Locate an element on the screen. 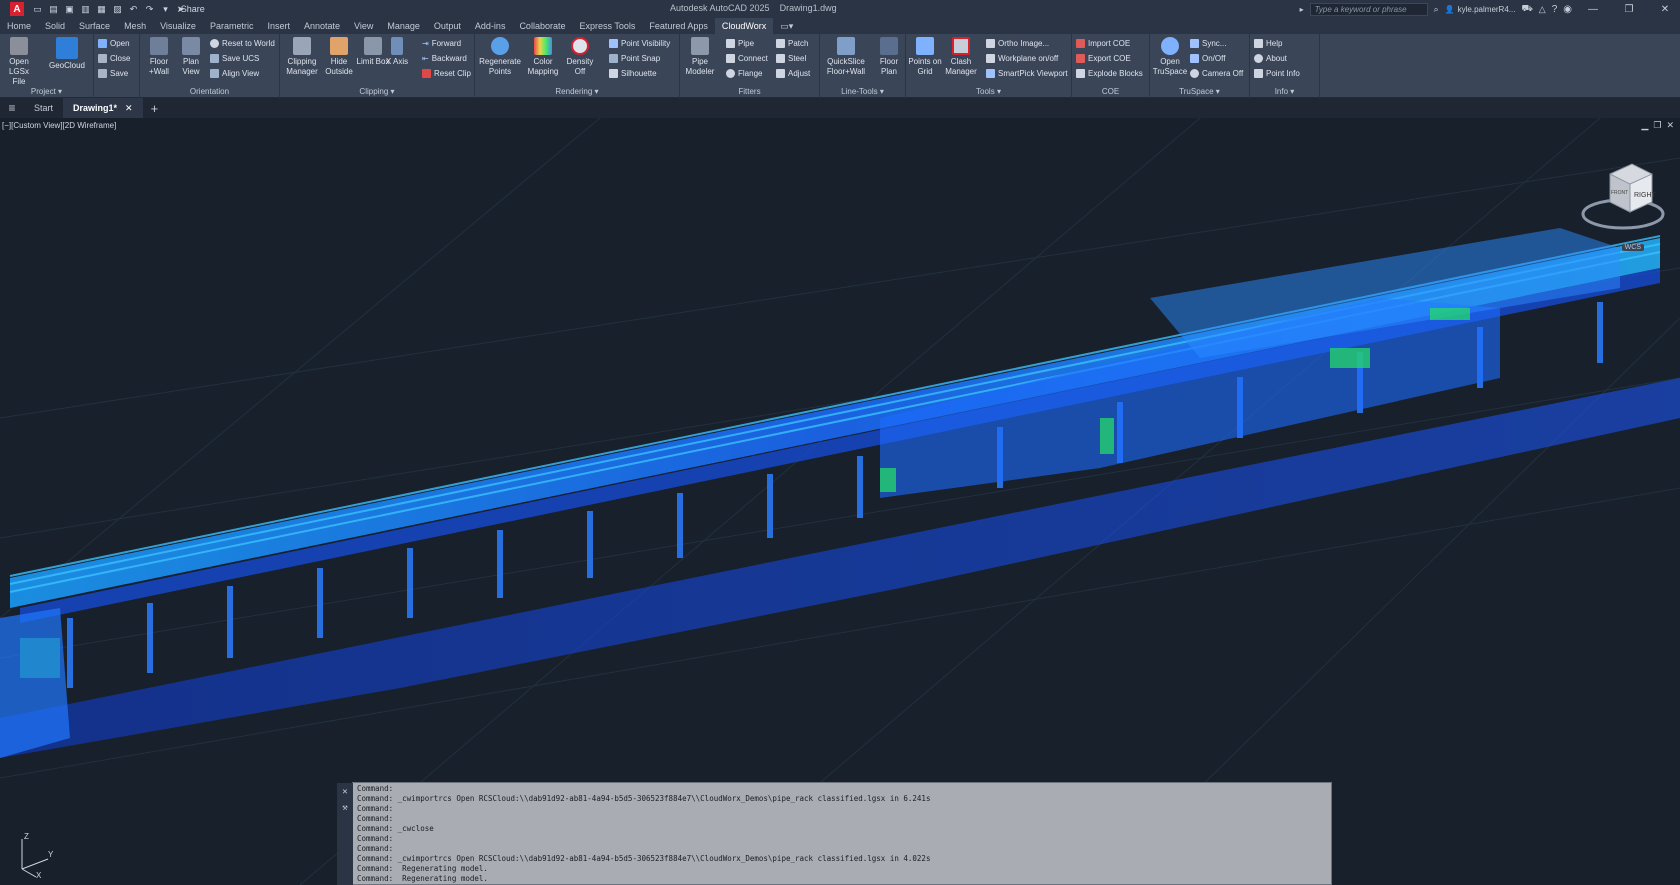 This screenshot has width=1680, height=885. x-axis-button: X Axis is located at coordinates (397, 52).